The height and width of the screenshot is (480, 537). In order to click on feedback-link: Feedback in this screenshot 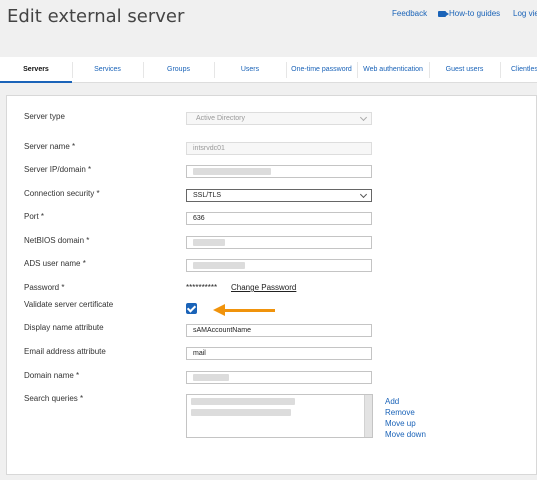, I will do `click(409, 13)`.